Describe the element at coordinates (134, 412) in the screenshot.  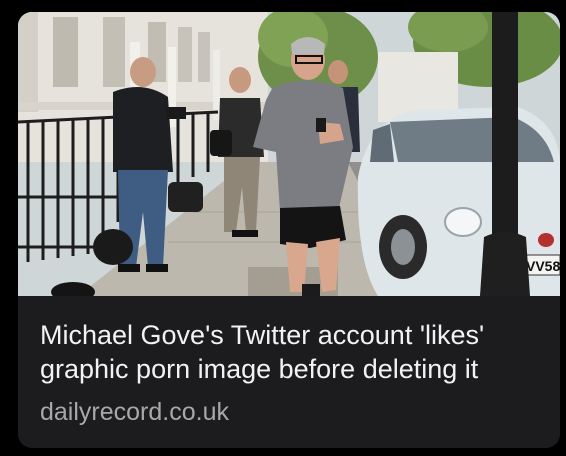
I see `source-domain: dailyrecord.co.uk` at that location.